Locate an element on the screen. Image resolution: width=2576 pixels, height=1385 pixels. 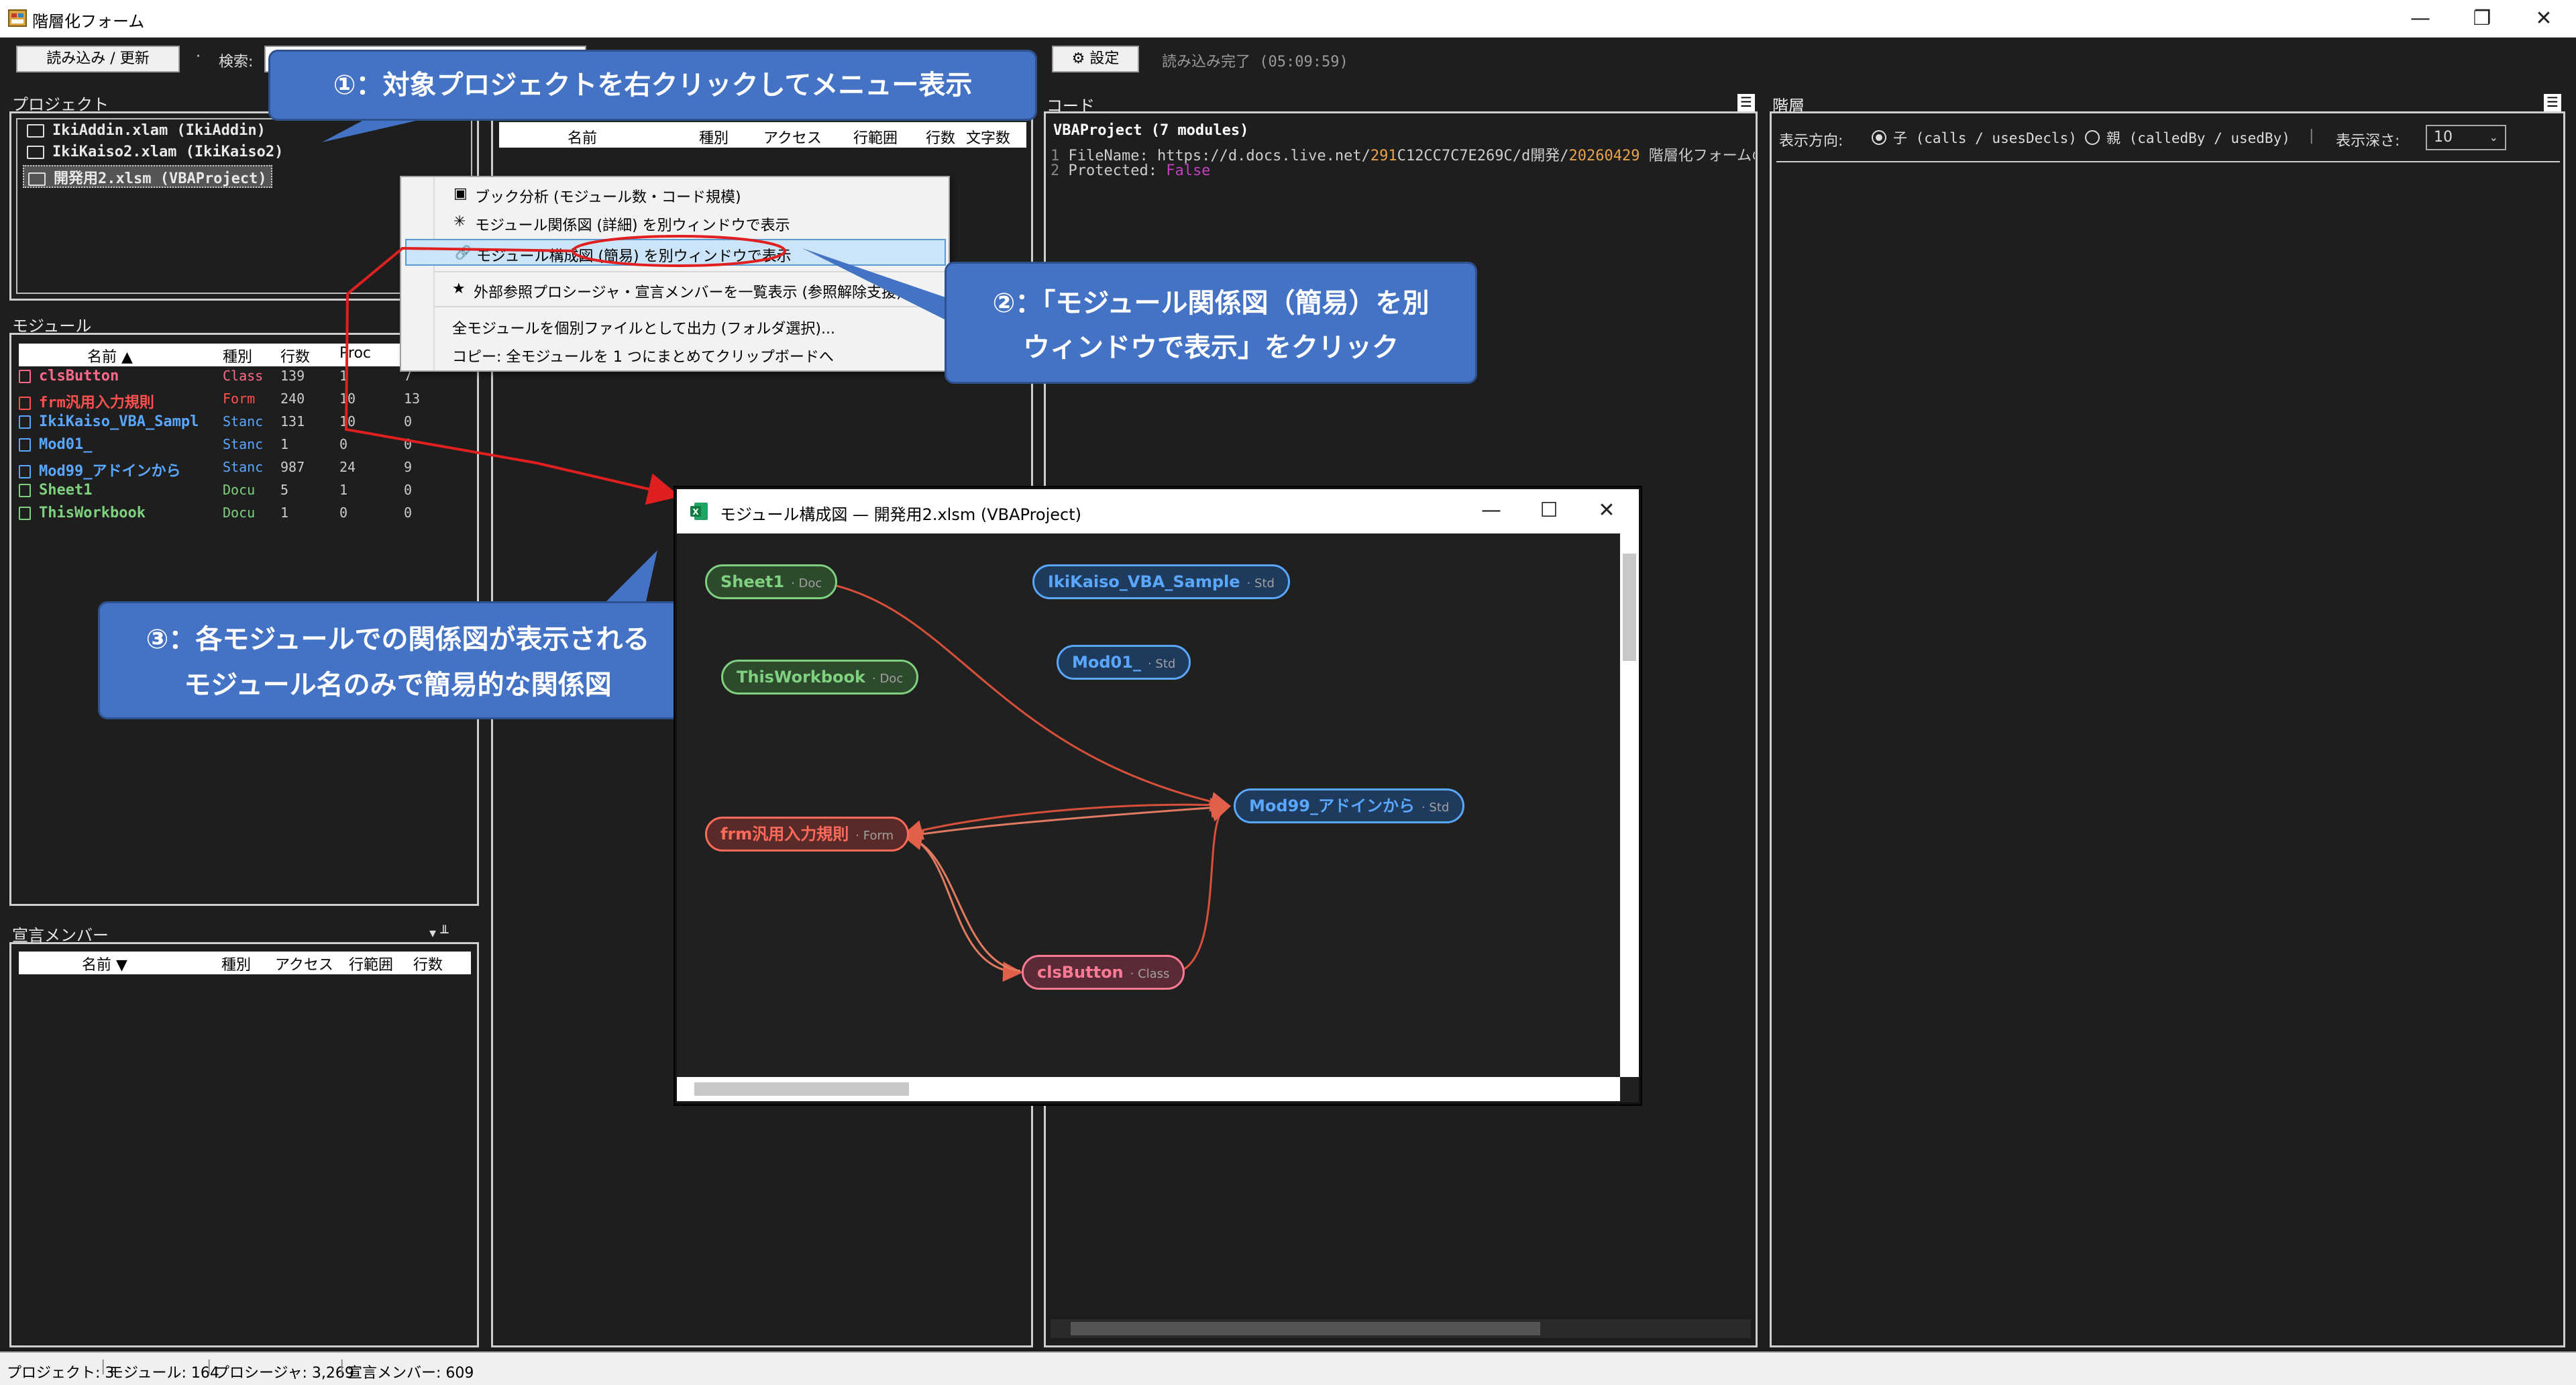
graph-vertical-scrollbar is located at coordinates (1629, 805).